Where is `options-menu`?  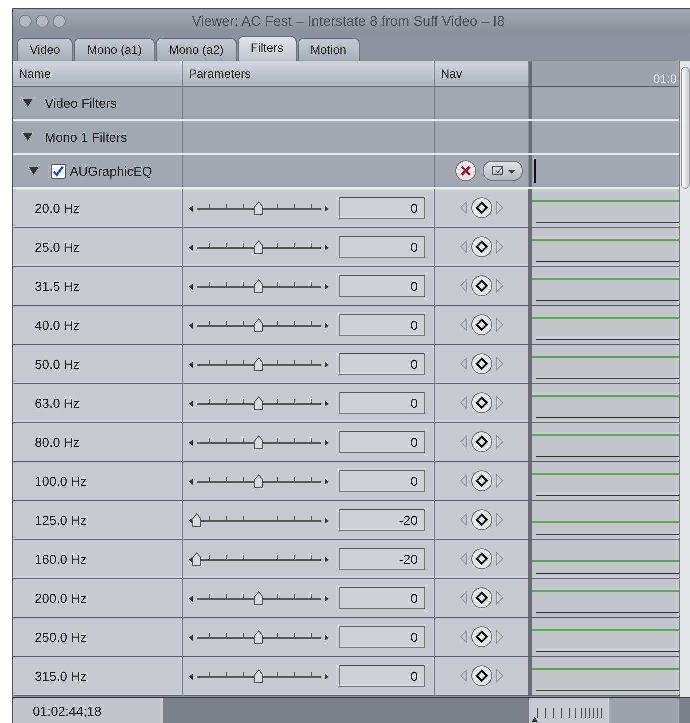 options-menu is located at coordinates (503, 171).